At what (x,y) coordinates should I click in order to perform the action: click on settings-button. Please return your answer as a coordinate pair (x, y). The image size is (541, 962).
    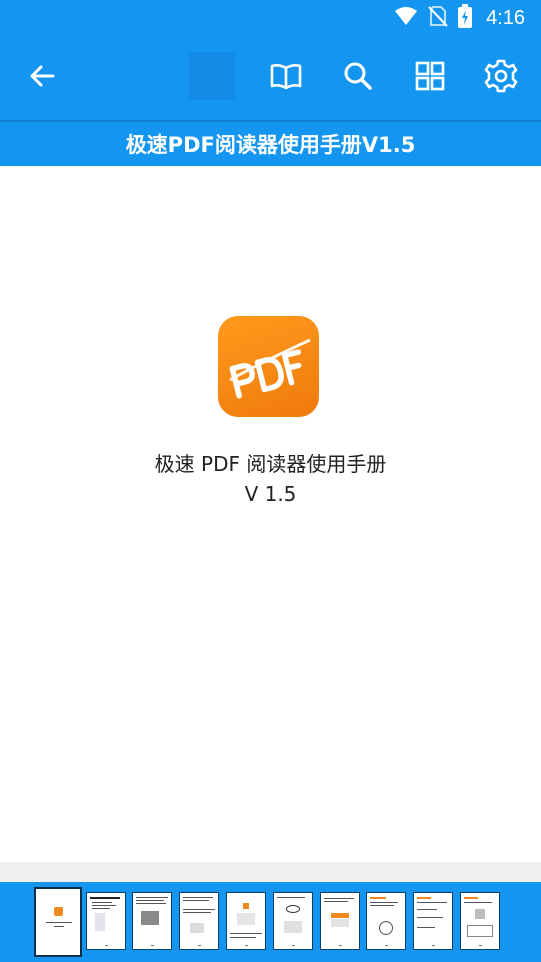
    Looking at the image, I should click on (501, 78).